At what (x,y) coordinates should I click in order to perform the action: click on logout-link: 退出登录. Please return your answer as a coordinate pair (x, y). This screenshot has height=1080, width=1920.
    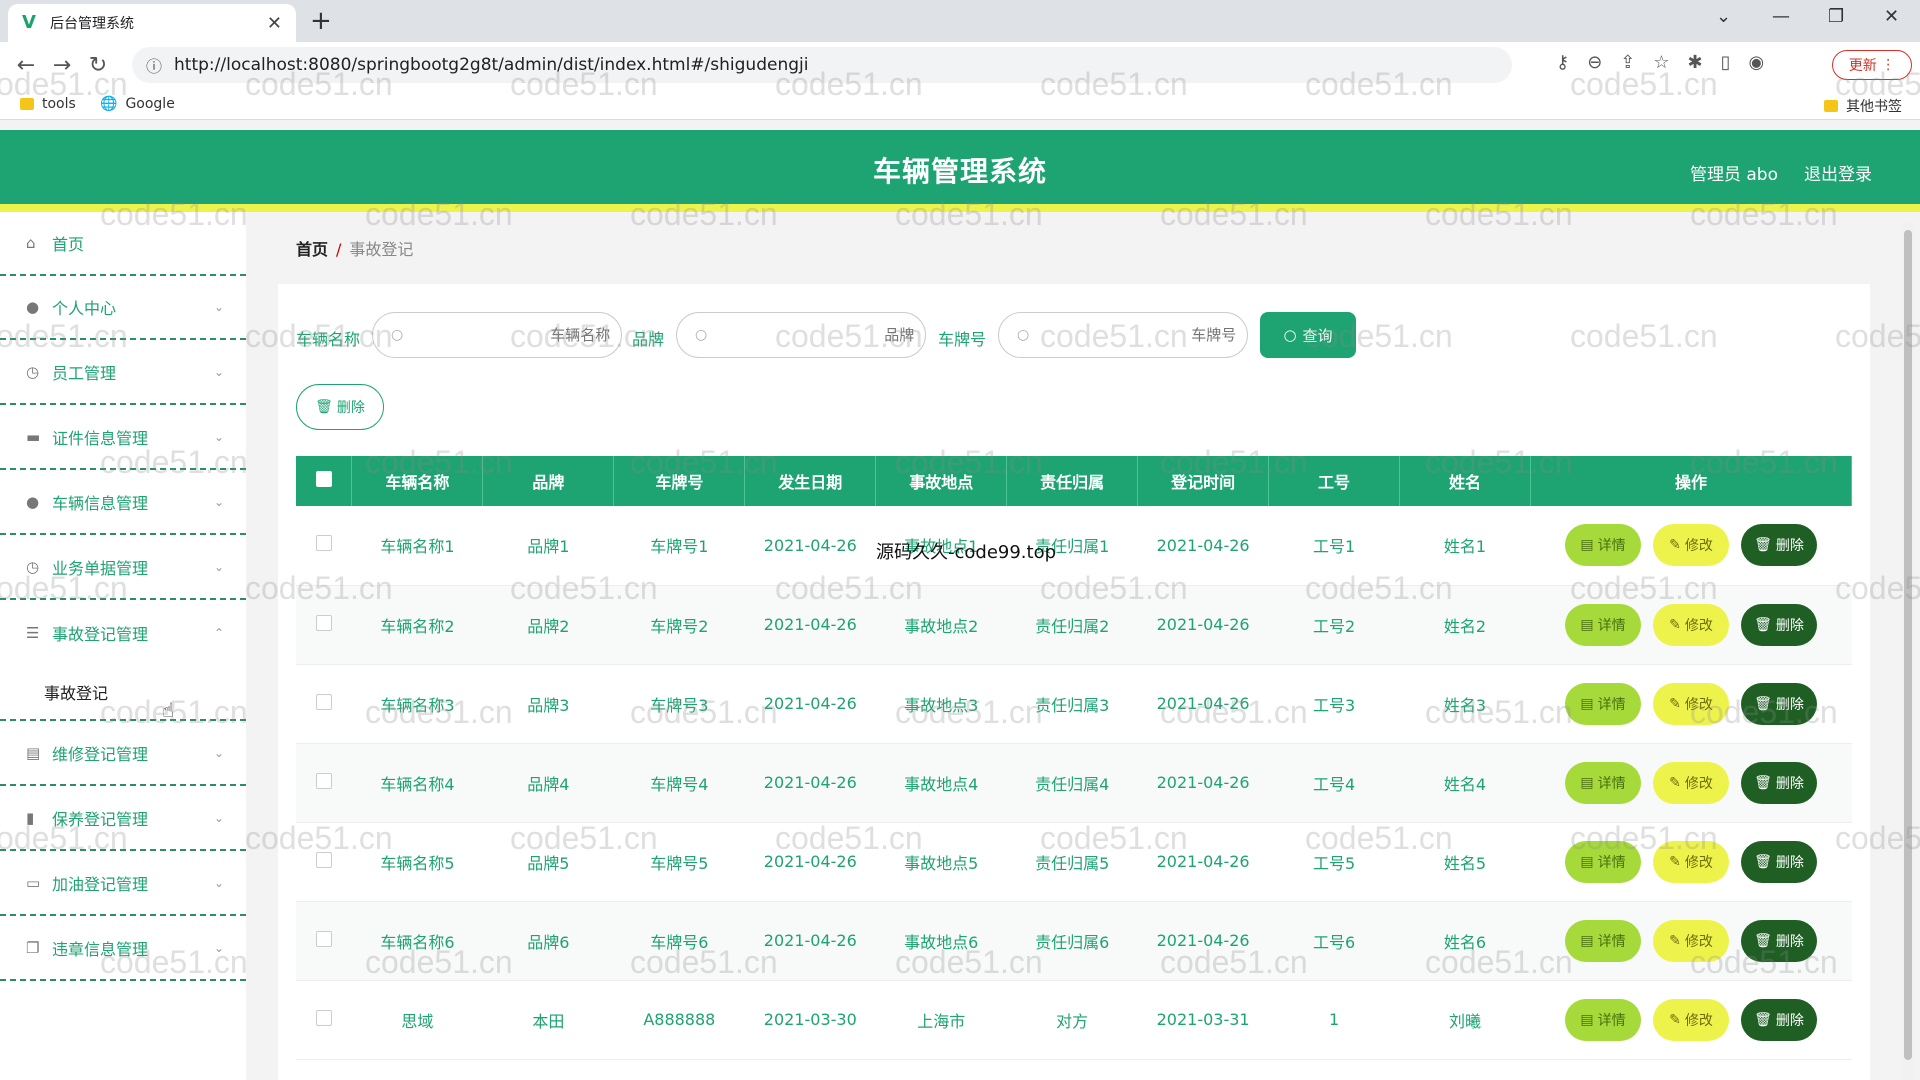
    Looking at the image, I should click on (1838, 172).